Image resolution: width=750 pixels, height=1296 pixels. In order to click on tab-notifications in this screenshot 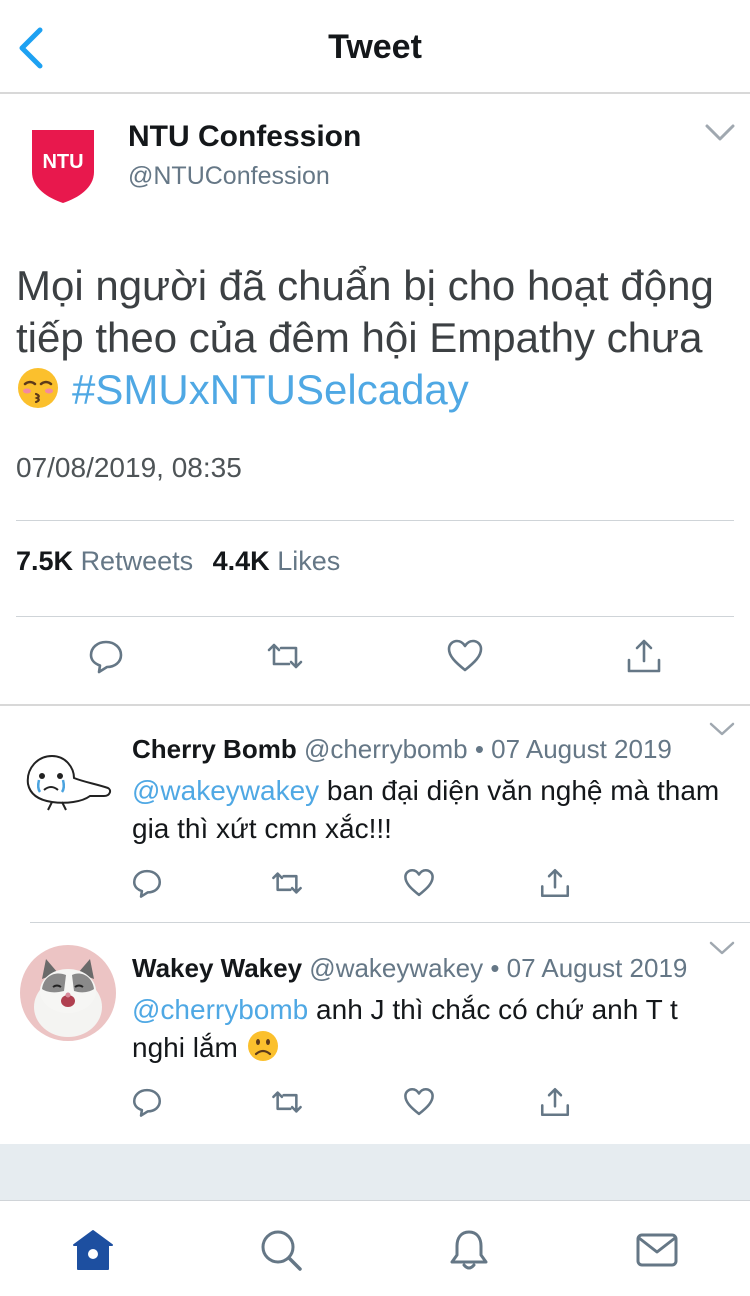, I will do `click(469, 1250)`.